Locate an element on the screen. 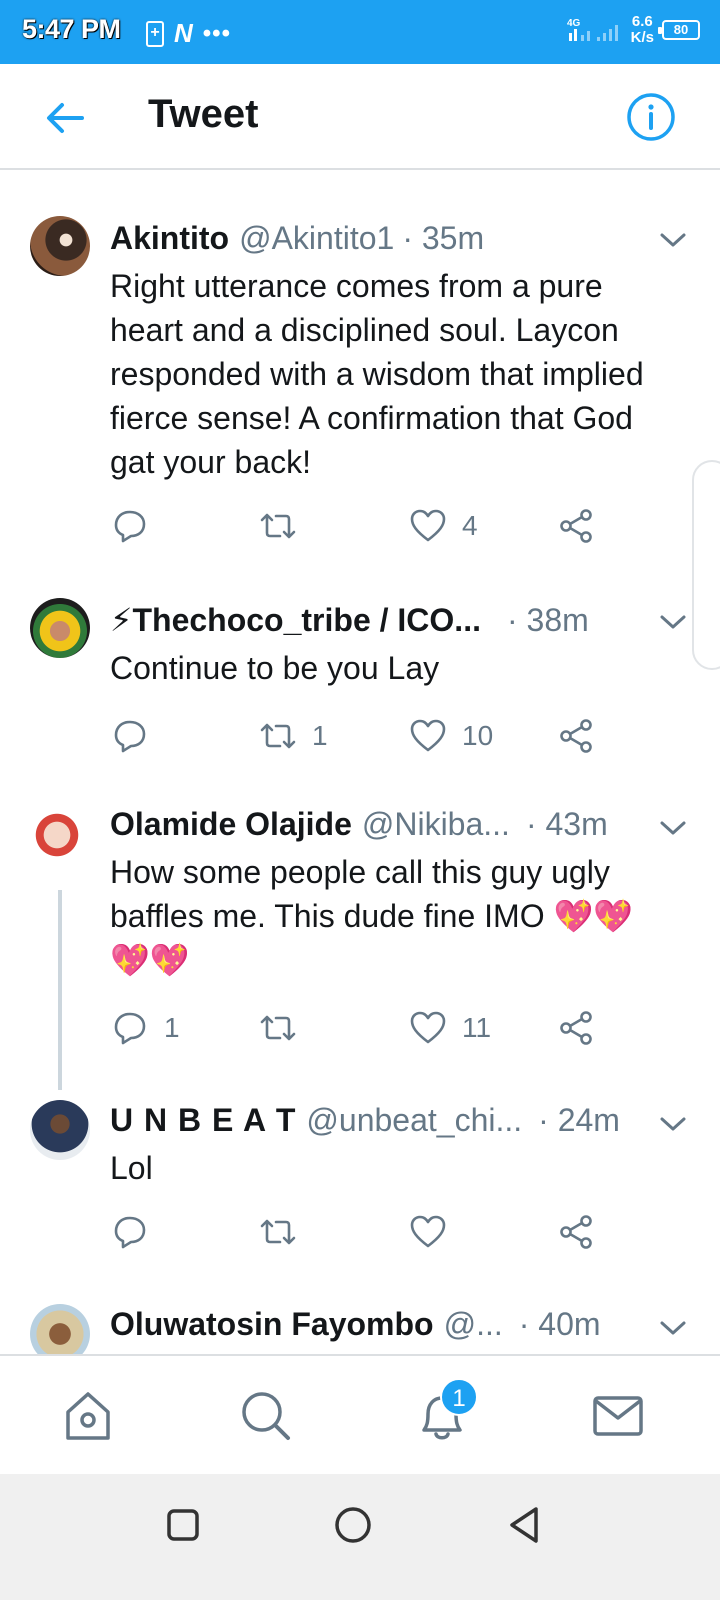 The height and width of the screenshot is (1600, 720). bottom-navigation: 1 is located at coordinates (360, 1414).